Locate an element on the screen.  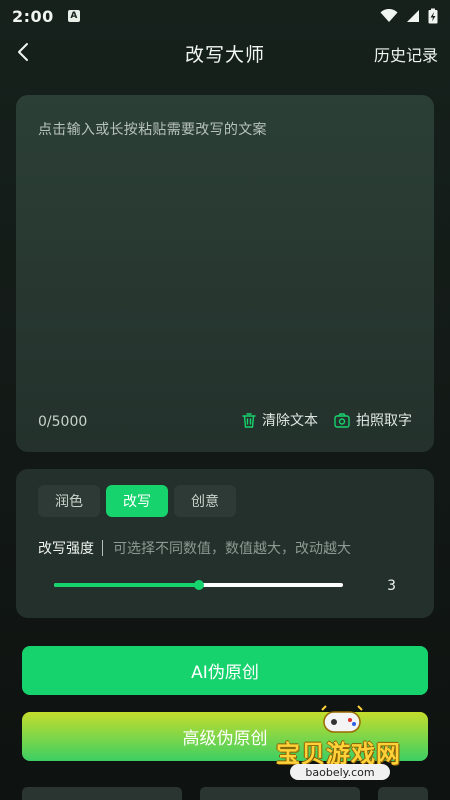
clear-text-button: 清除文本 is located at coordinates (280, 420).